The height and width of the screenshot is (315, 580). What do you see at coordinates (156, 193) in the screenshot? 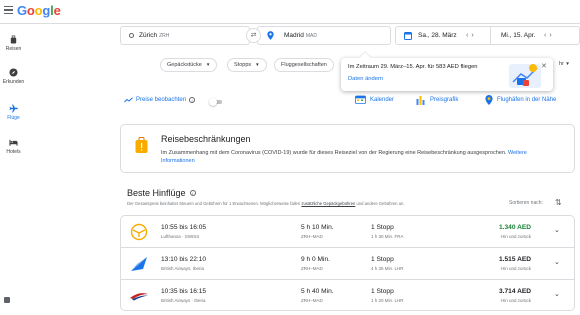
I see `results-title: Beste Hinflüge` at bounding box center [156, 193].